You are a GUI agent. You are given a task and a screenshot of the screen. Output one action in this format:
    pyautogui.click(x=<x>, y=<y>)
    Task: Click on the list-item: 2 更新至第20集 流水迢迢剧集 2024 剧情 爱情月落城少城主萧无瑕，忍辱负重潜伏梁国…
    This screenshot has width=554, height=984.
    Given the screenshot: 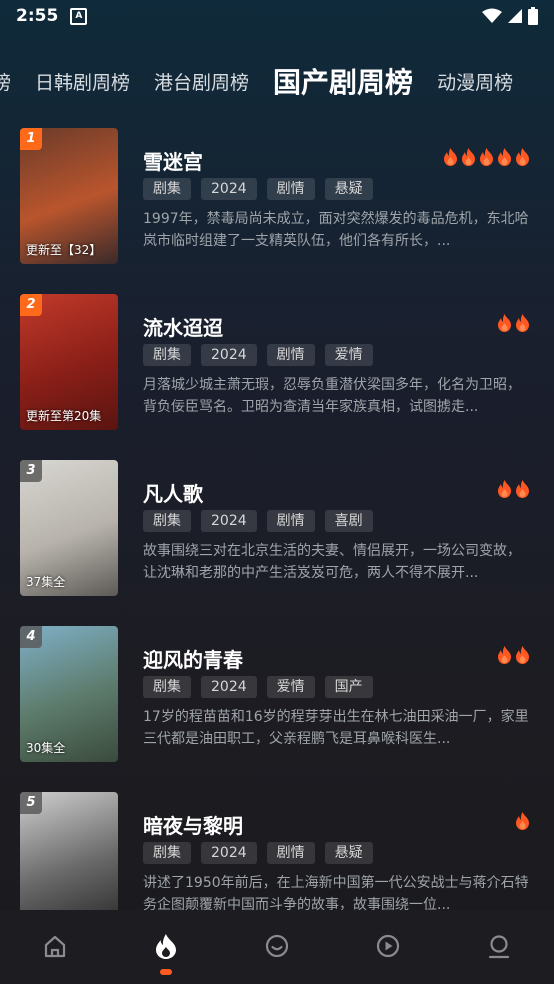 What is the action you would take?
    pyautogui.click(x=280, y=364)
    